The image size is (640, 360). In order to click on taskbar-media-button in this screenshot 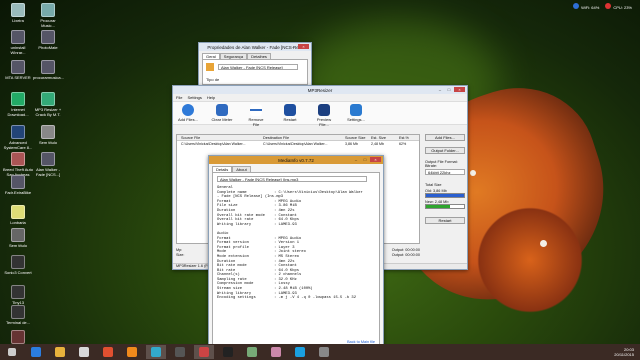, I will do `click(108, 352)`.